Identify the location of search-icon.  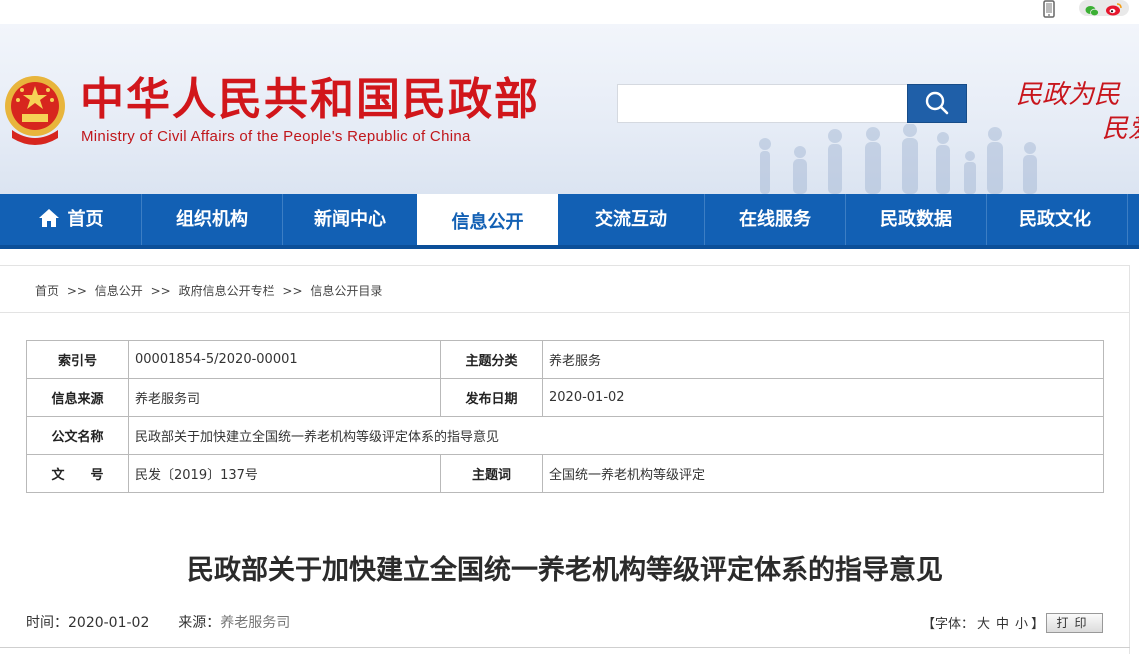
(937, 103).